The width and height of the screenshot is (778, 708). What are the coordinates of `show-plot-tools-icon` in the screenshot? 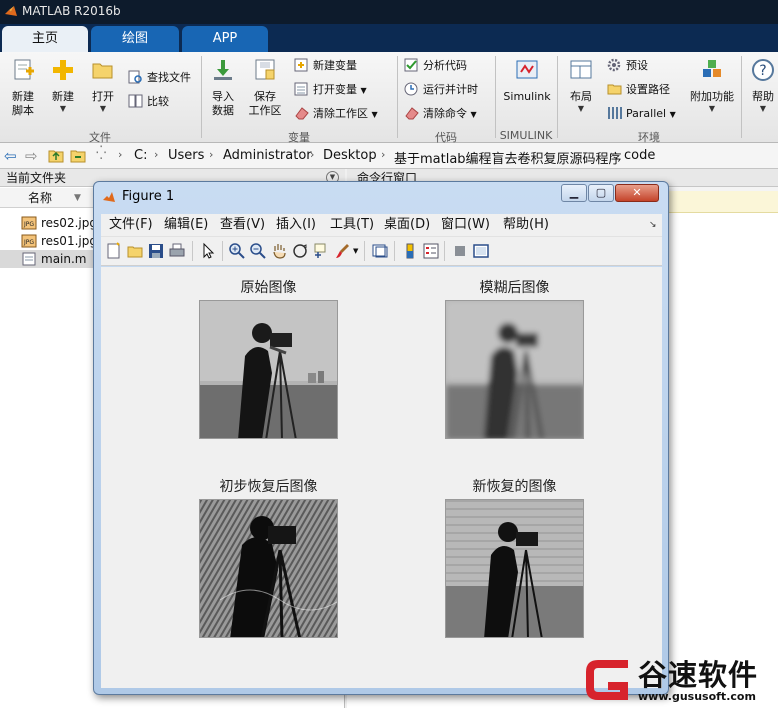 It's located at (481, 251).